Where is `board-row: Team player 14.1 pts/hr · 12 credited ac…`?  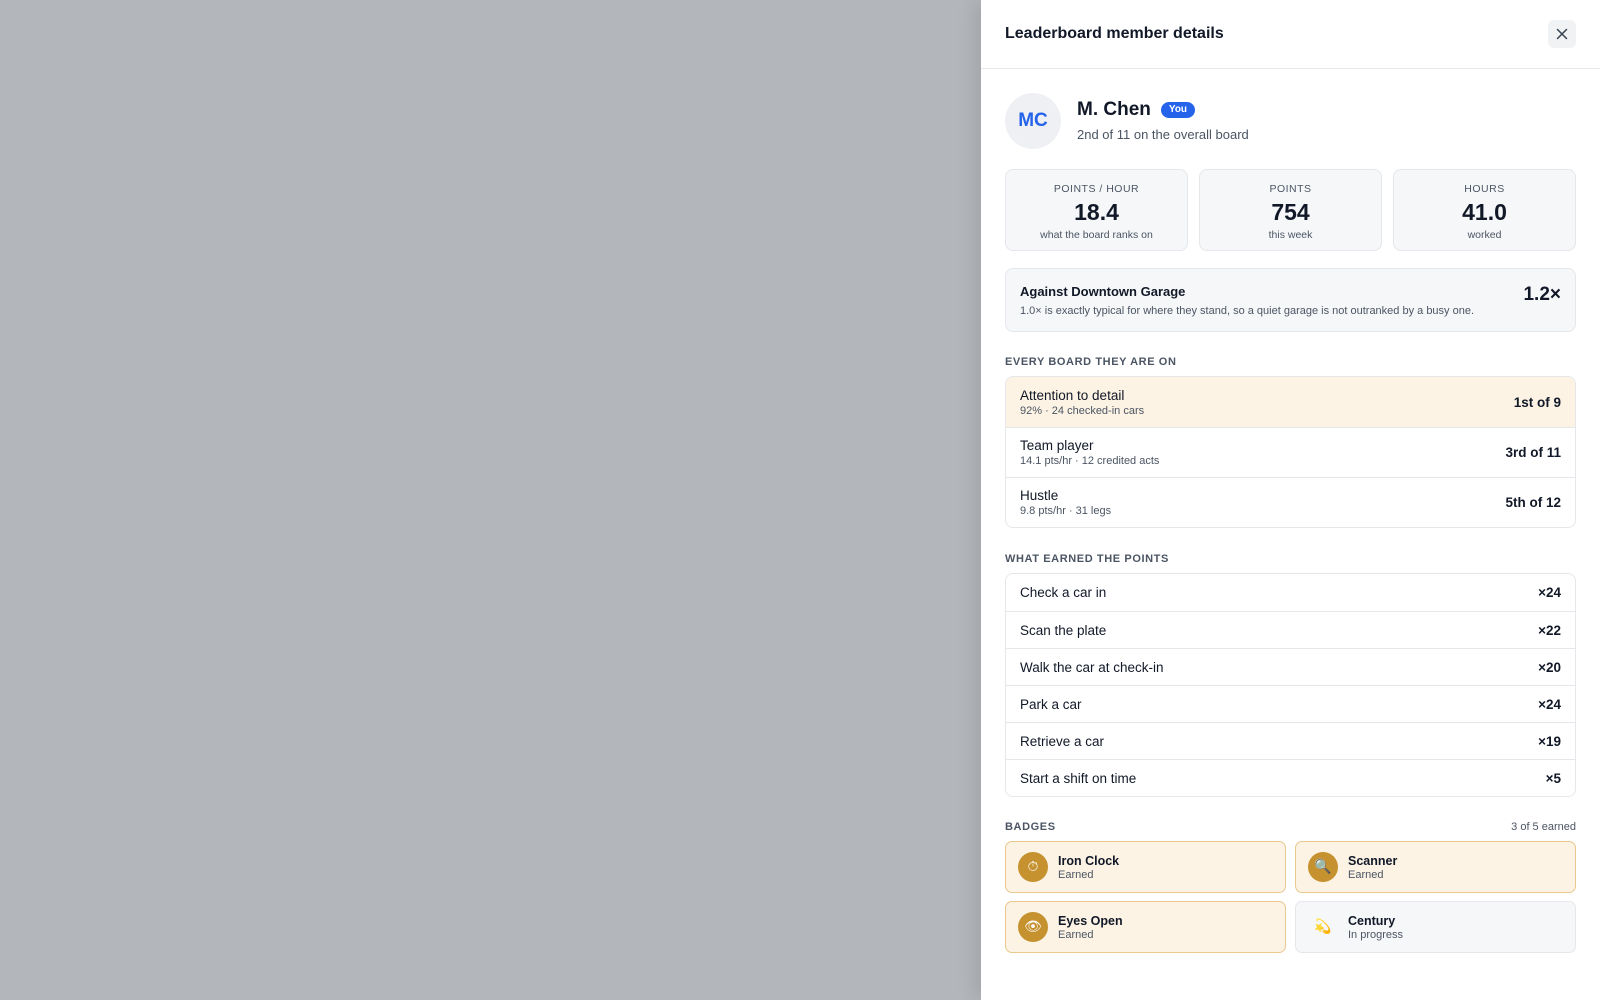
board-row: Team player 14.1 pts/hr · 12 credited ac… is located at coordinates (1290, 452).